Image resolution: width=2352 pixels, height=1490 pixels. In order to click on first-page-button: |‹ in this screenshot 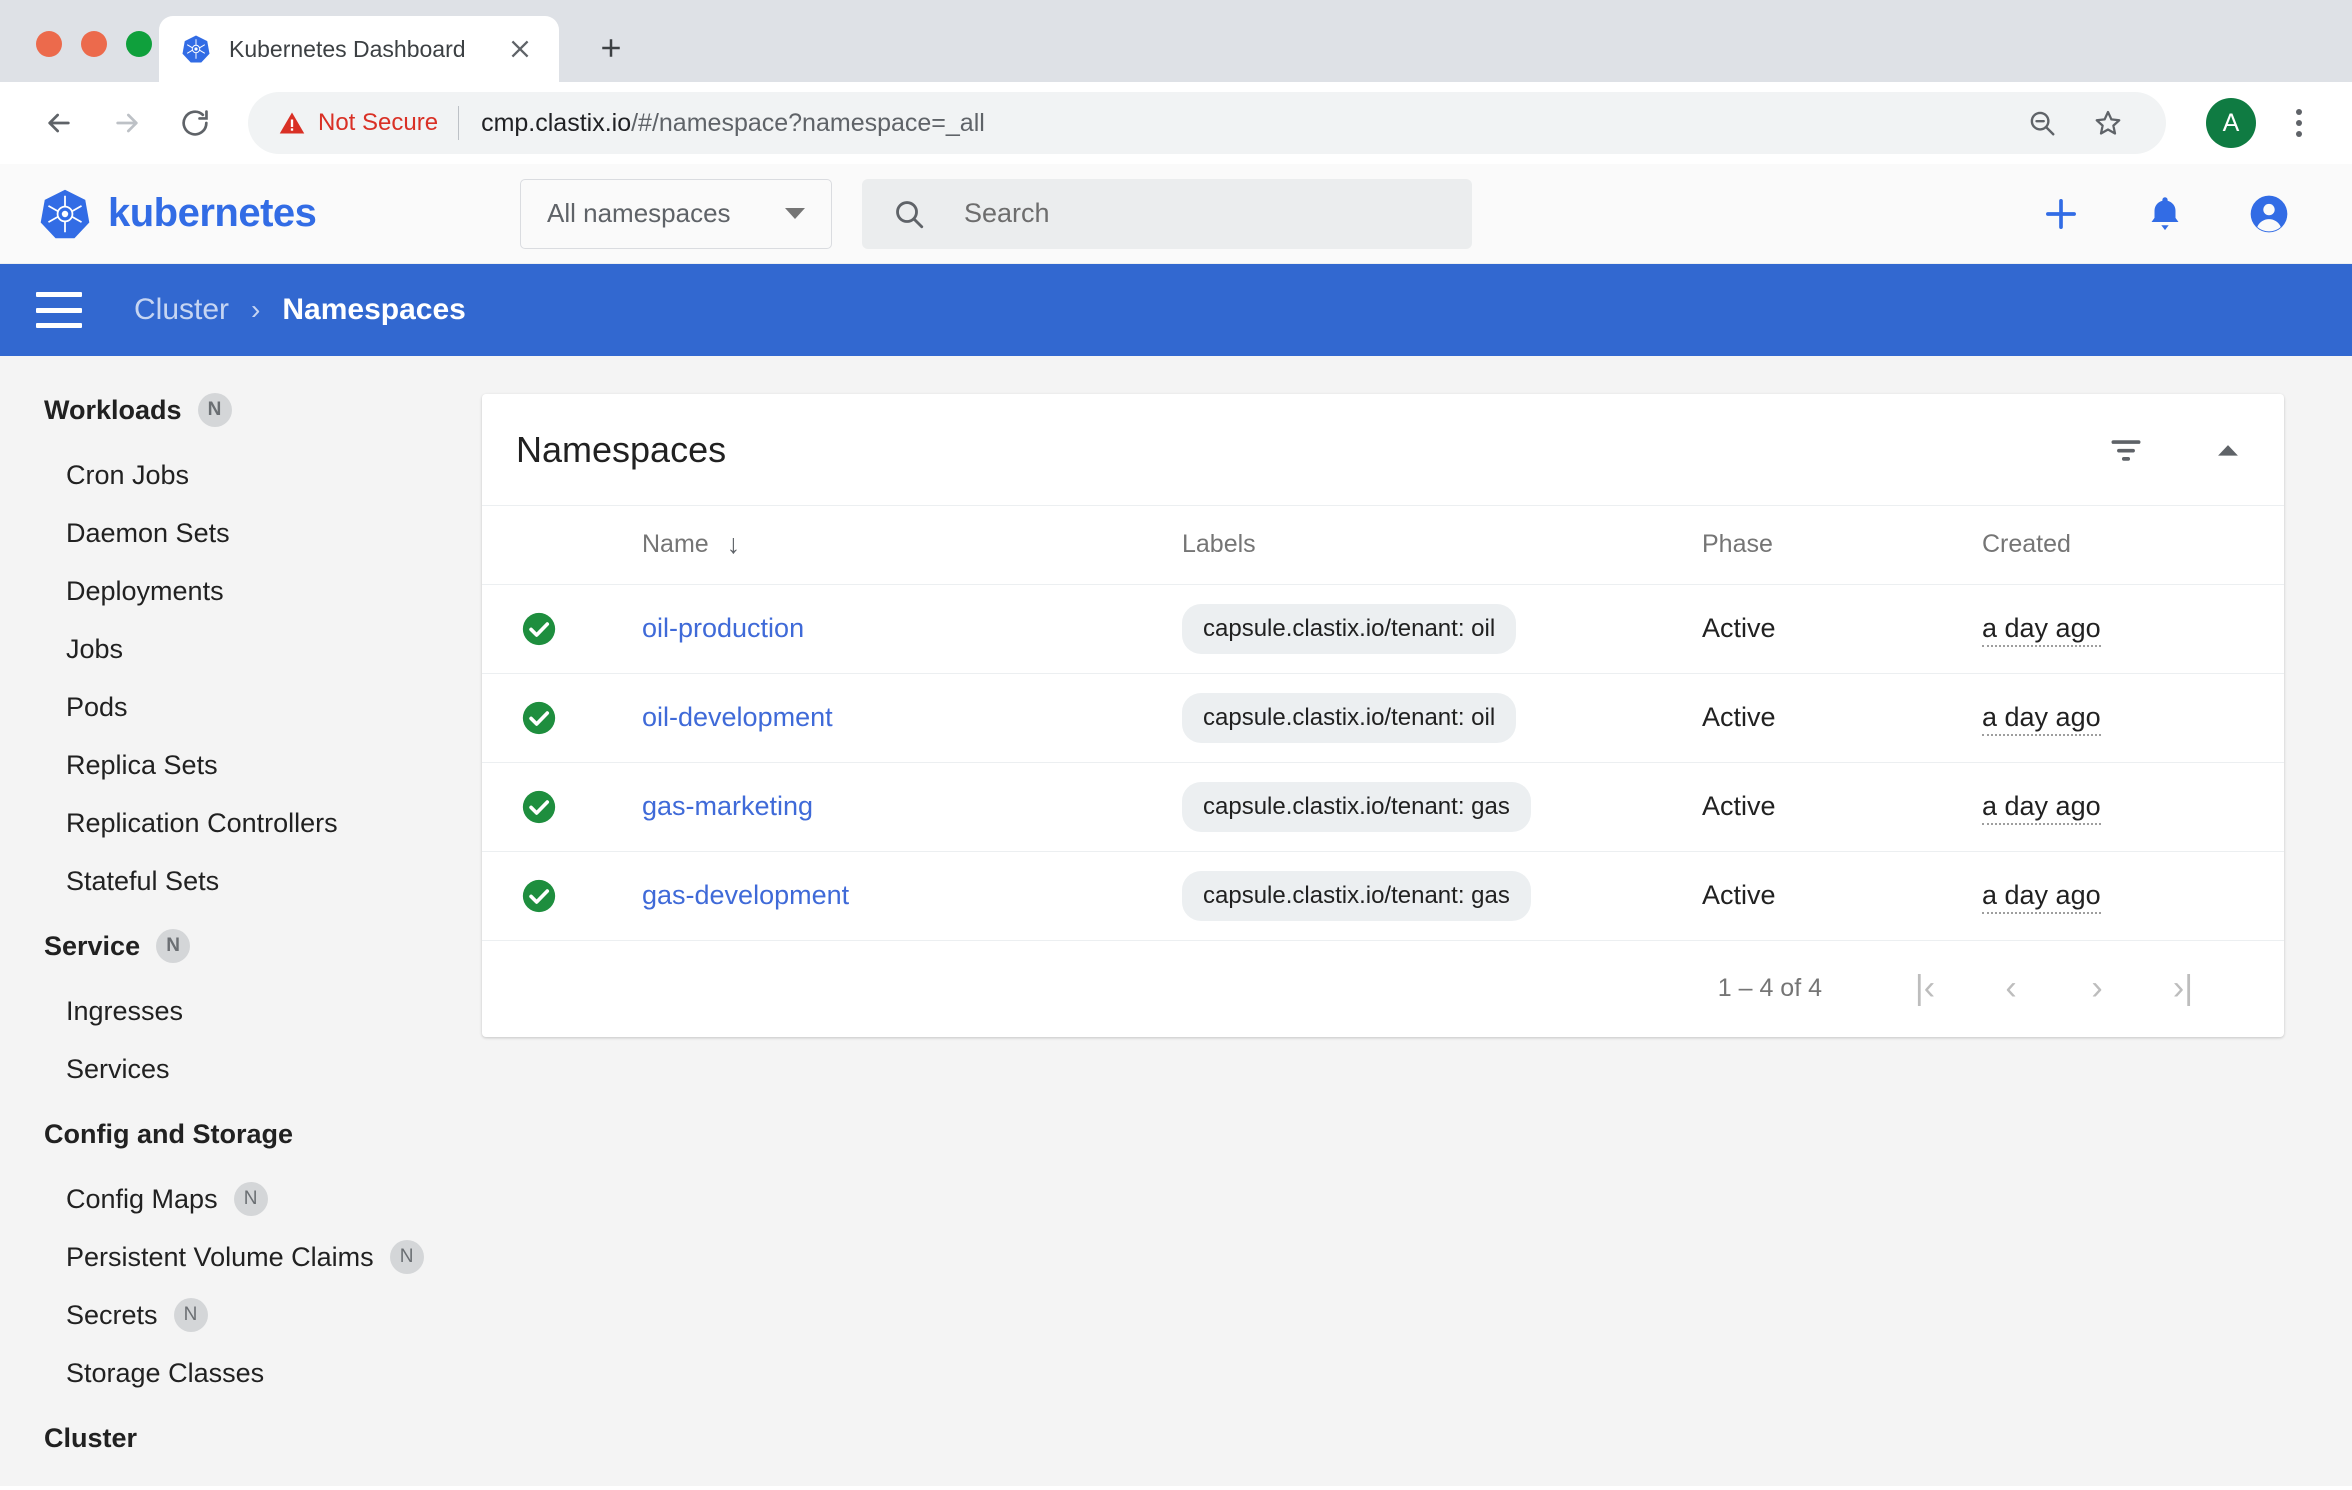, I will do `click(1925, 989)`.